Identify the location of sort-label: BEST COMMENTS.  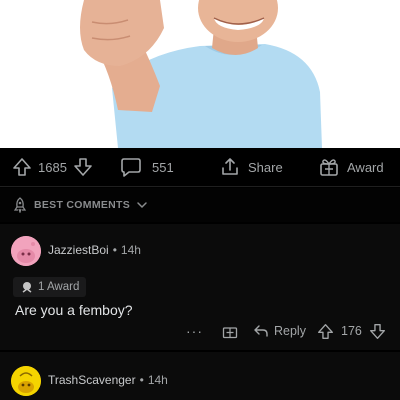
(82, 205).